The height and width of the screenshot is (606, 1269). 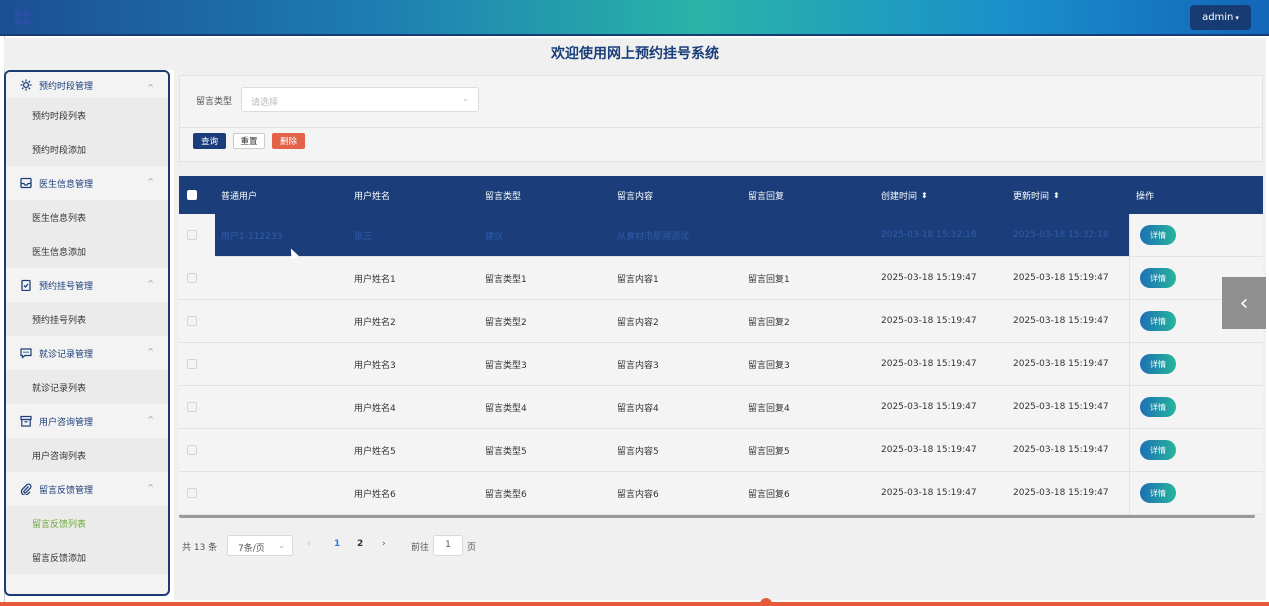 I want to click on sidebar-group-3: 预约挂号管理 ^, so click(x=87, y=285).